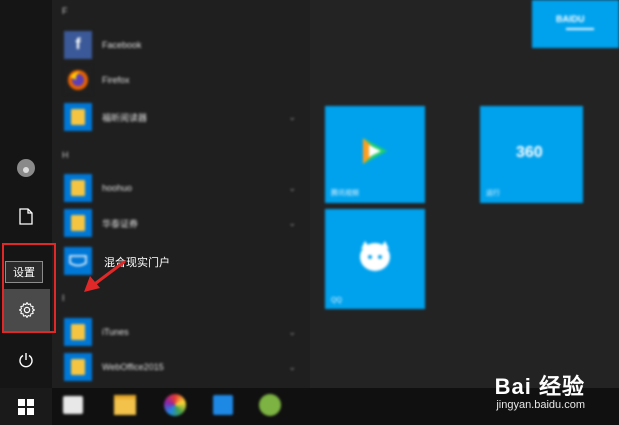 The height and width of the screenshot is (425, 619). I want to click on taskbar-explorer-button, so click(125, 405).